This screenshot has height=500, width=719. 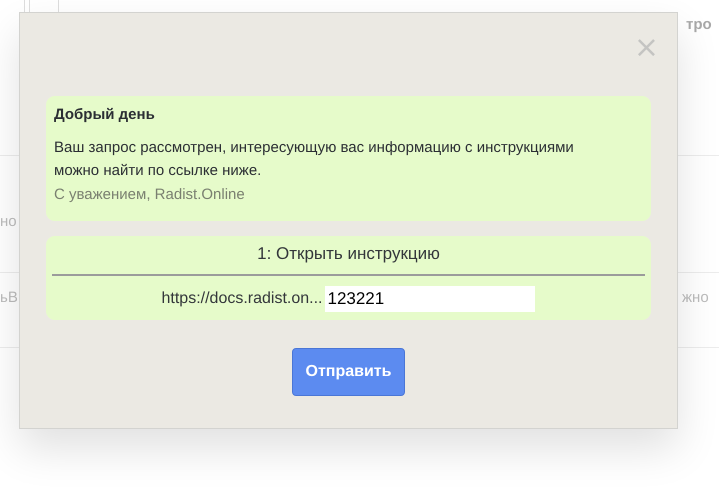 What do you see at coordinates (699, 24) in the screenshot?
I see `background-text: тро` at bounding box center [699, 24].